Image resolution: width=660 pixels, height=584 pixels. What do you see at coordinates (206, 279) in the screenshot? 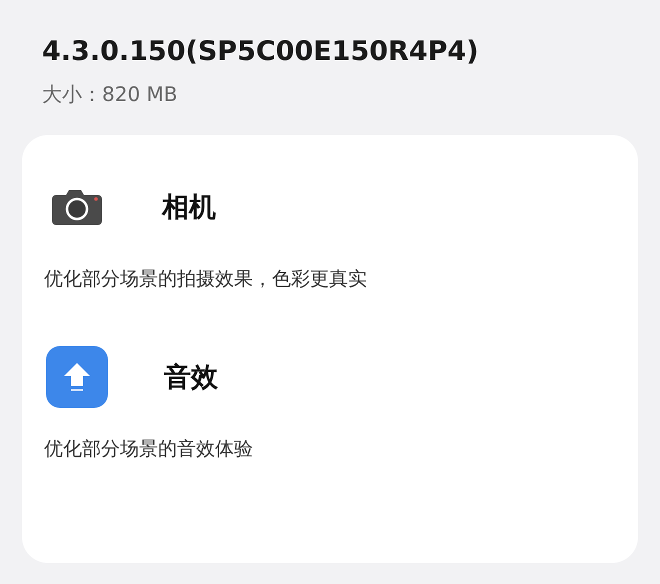
I see `item-description: 优化部分场景的拍摄效果，色彩更真实` at bounding box center [206, 279].